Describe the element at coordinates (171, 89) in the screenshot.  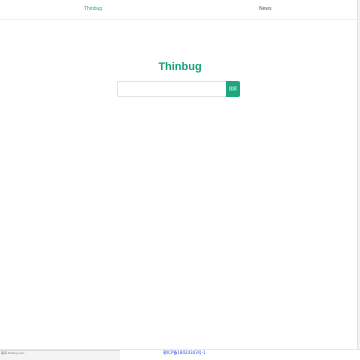
I see `search-input` at that location.